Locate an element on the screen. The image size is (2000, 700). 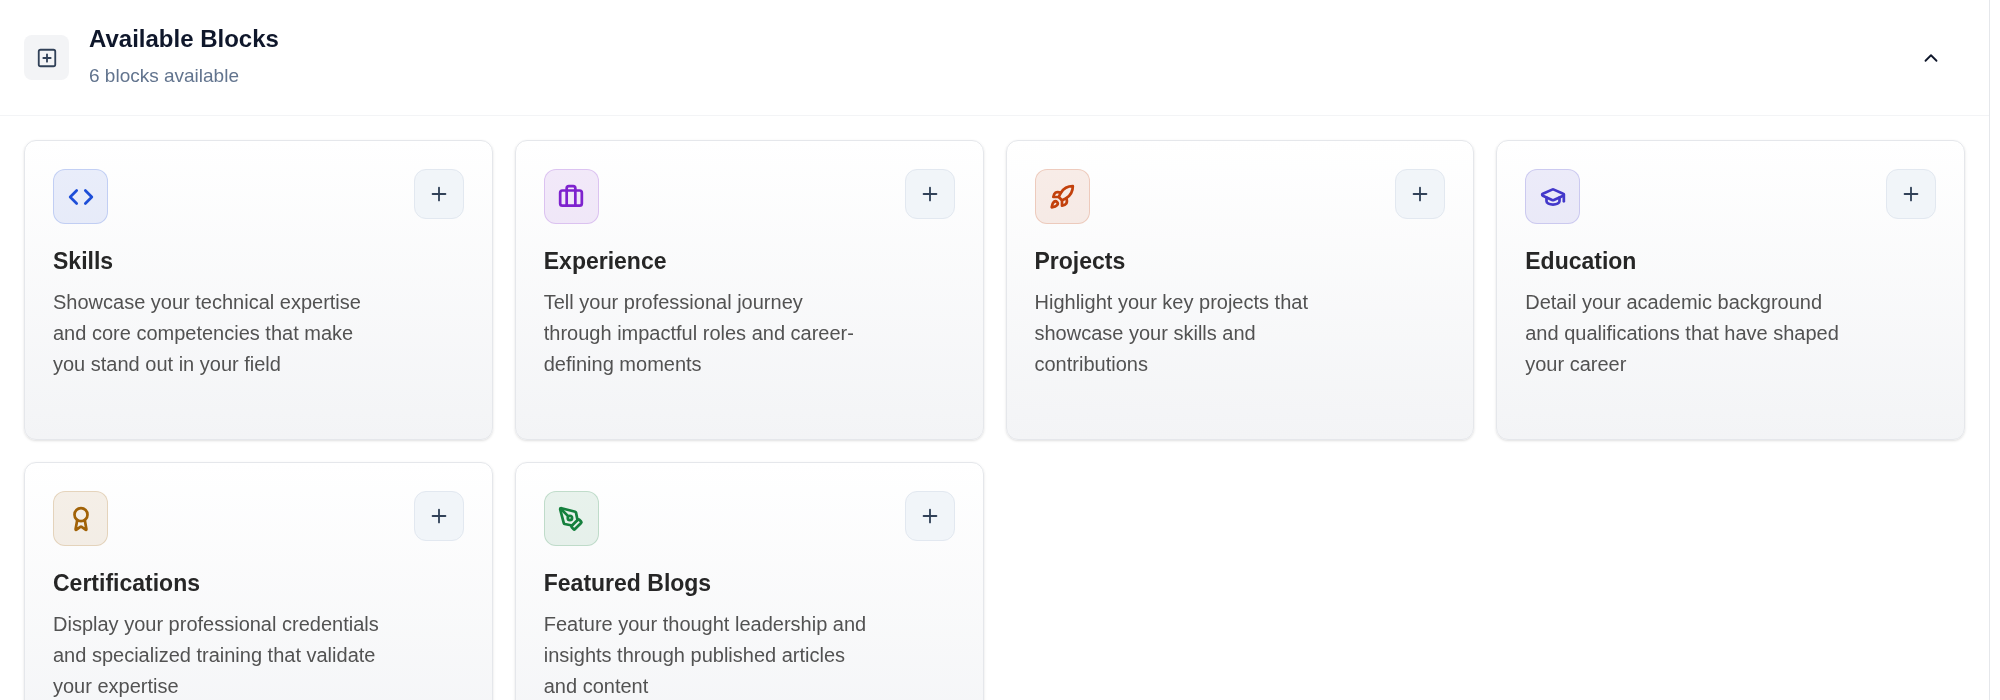
block-title: Projects is located at coordinates (1080, 261).